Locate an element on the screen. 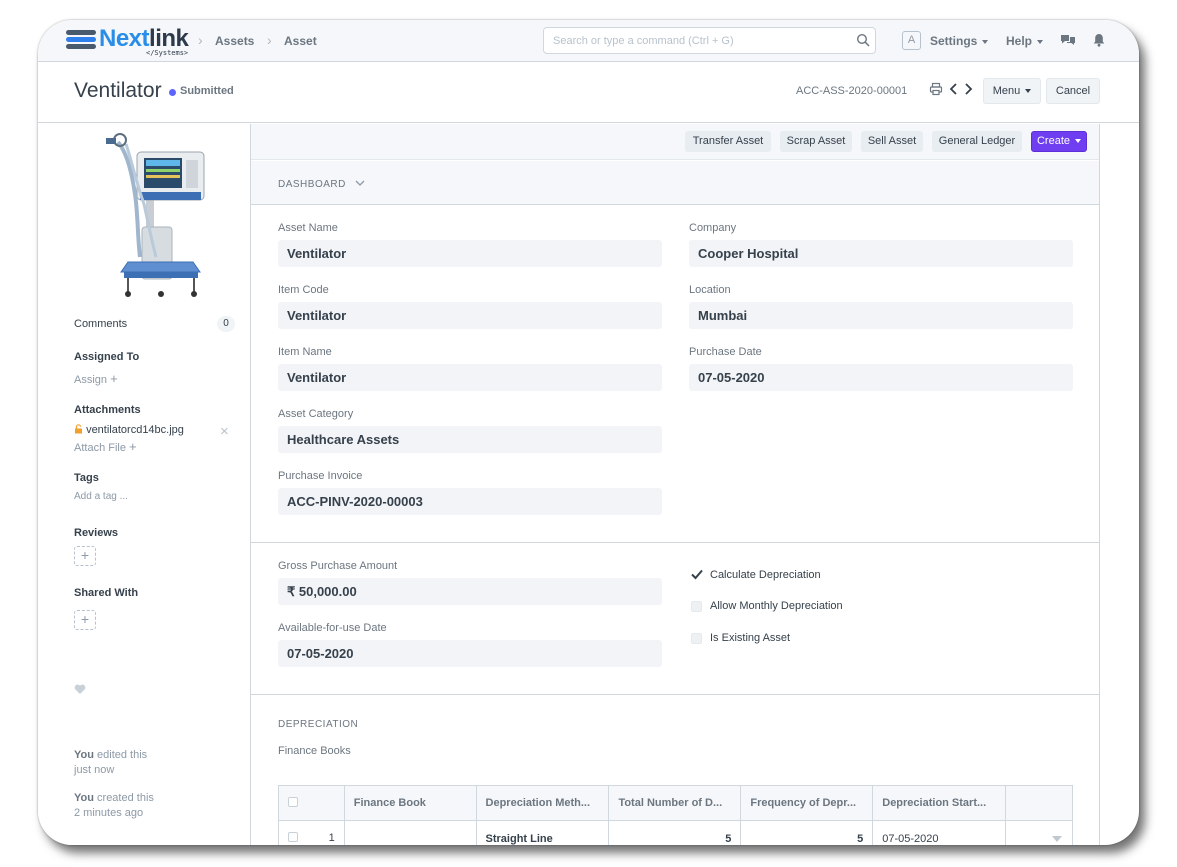 This screenshot has width=1177, height=867. attachment-filename: ventilatorcd14bc.jpg is located at coordinates (135, 430).